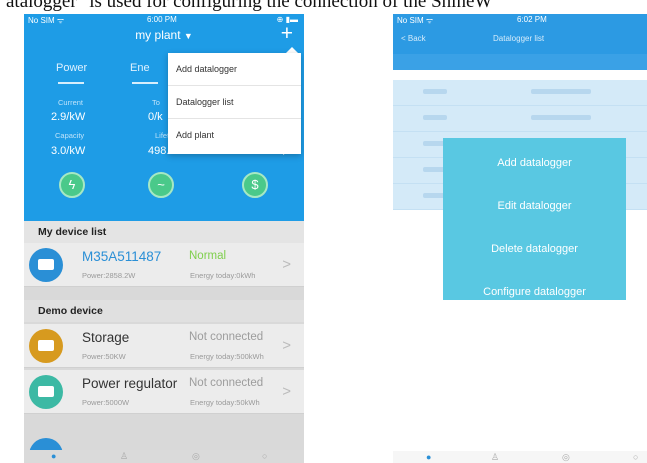  Describe the element at coordinates (158, 35) in the screenshot. I see `plant-title: my plant` at that location.